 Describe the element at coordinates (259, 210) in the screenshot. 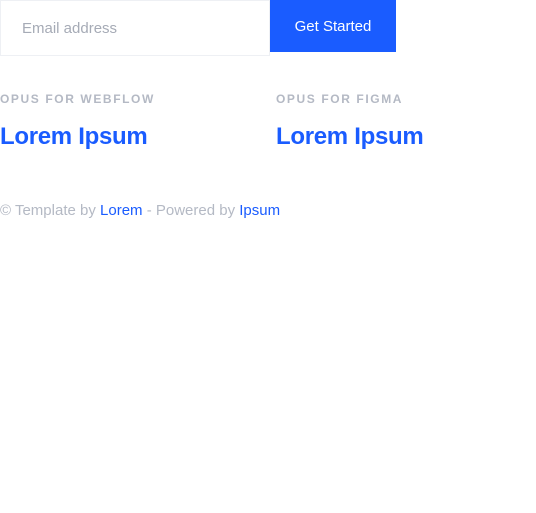

I see `powered-by-link: Ipsum` at that location.